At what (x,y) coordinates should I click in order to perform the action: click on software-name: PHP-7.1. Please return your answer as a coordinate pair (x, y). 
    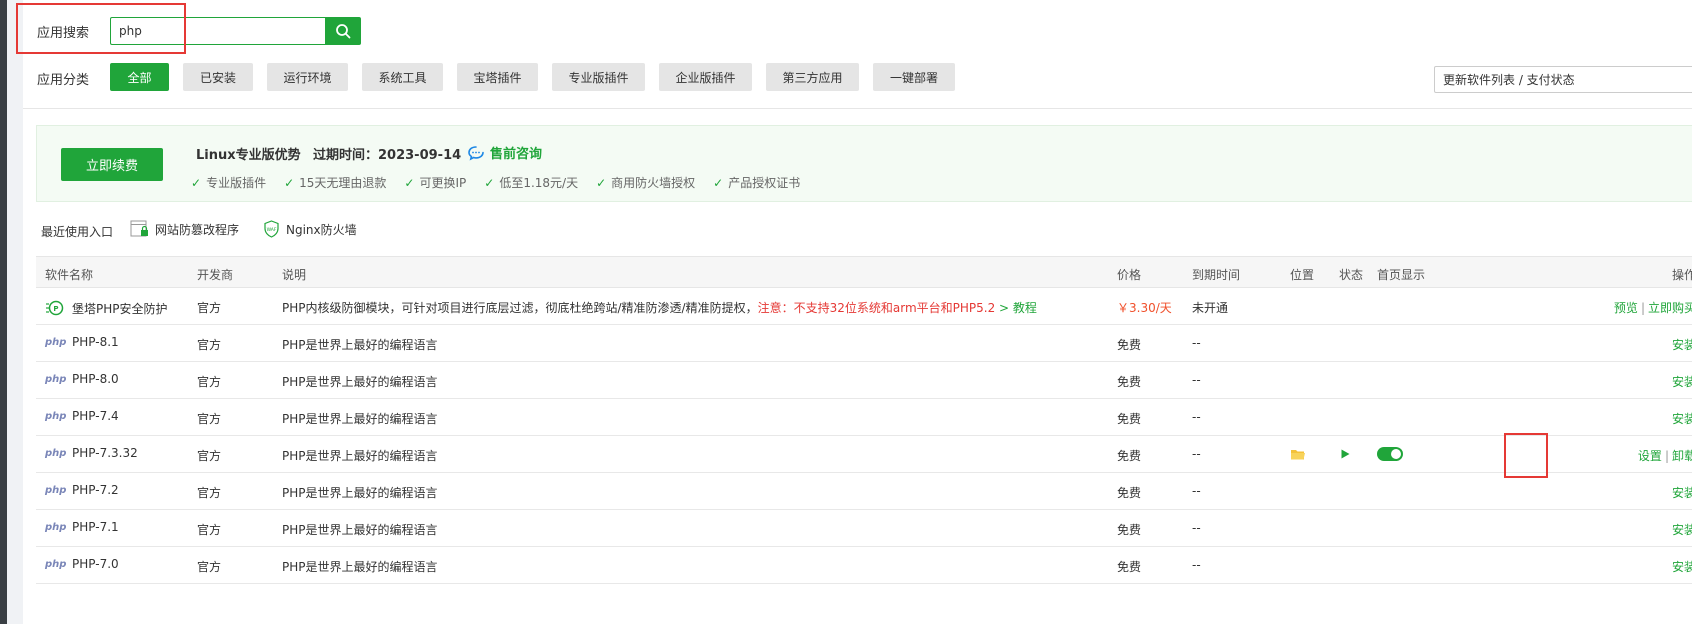
    Looking at the image, I should click on (95, 527).